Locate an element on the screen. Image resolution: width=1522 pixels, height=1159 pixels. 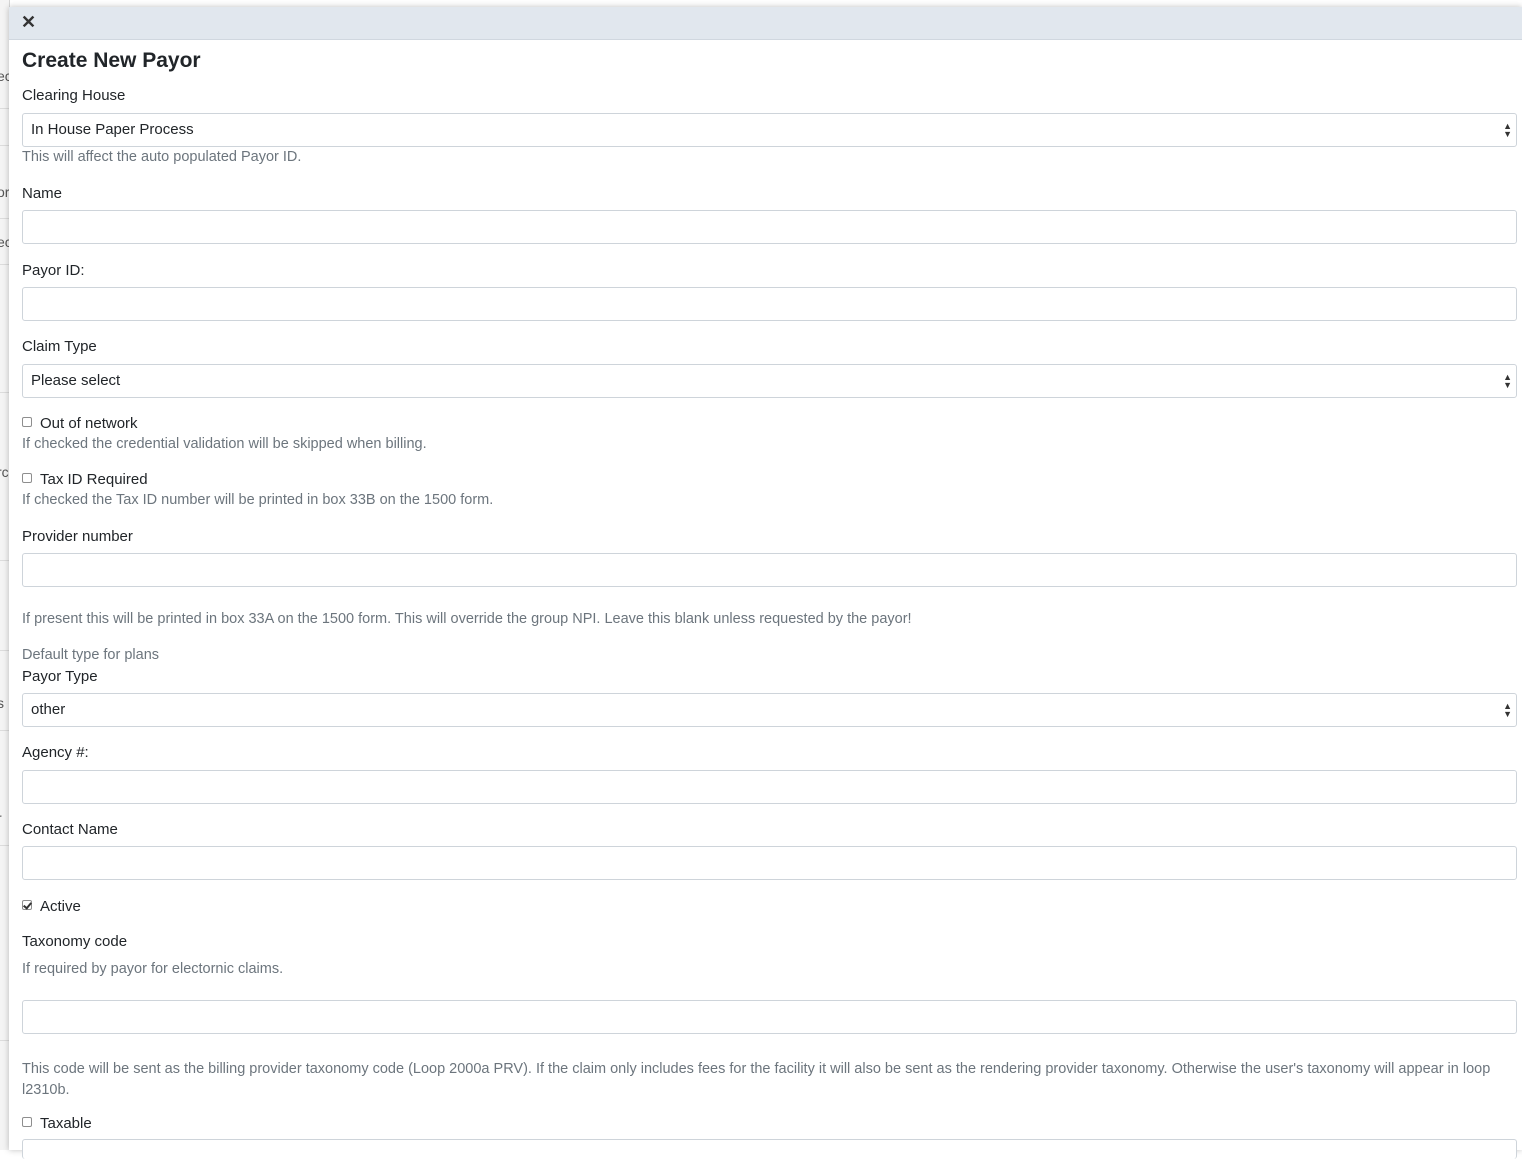
out-of-network-checkbox is located at coordinates (27, 421).